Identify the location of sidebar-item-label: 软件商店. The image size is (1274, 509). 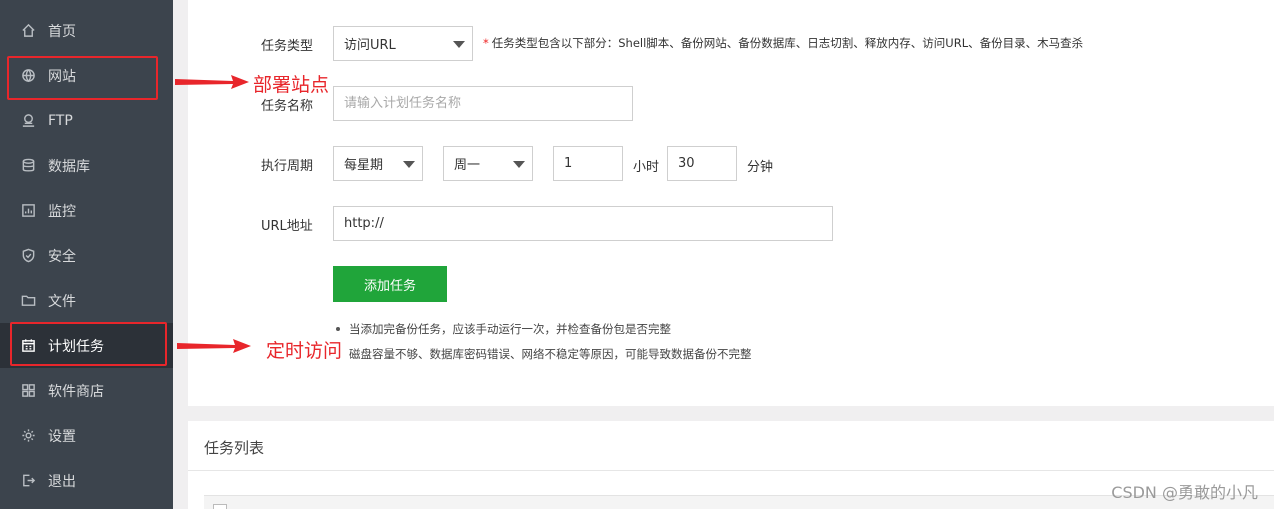
(76, 391).